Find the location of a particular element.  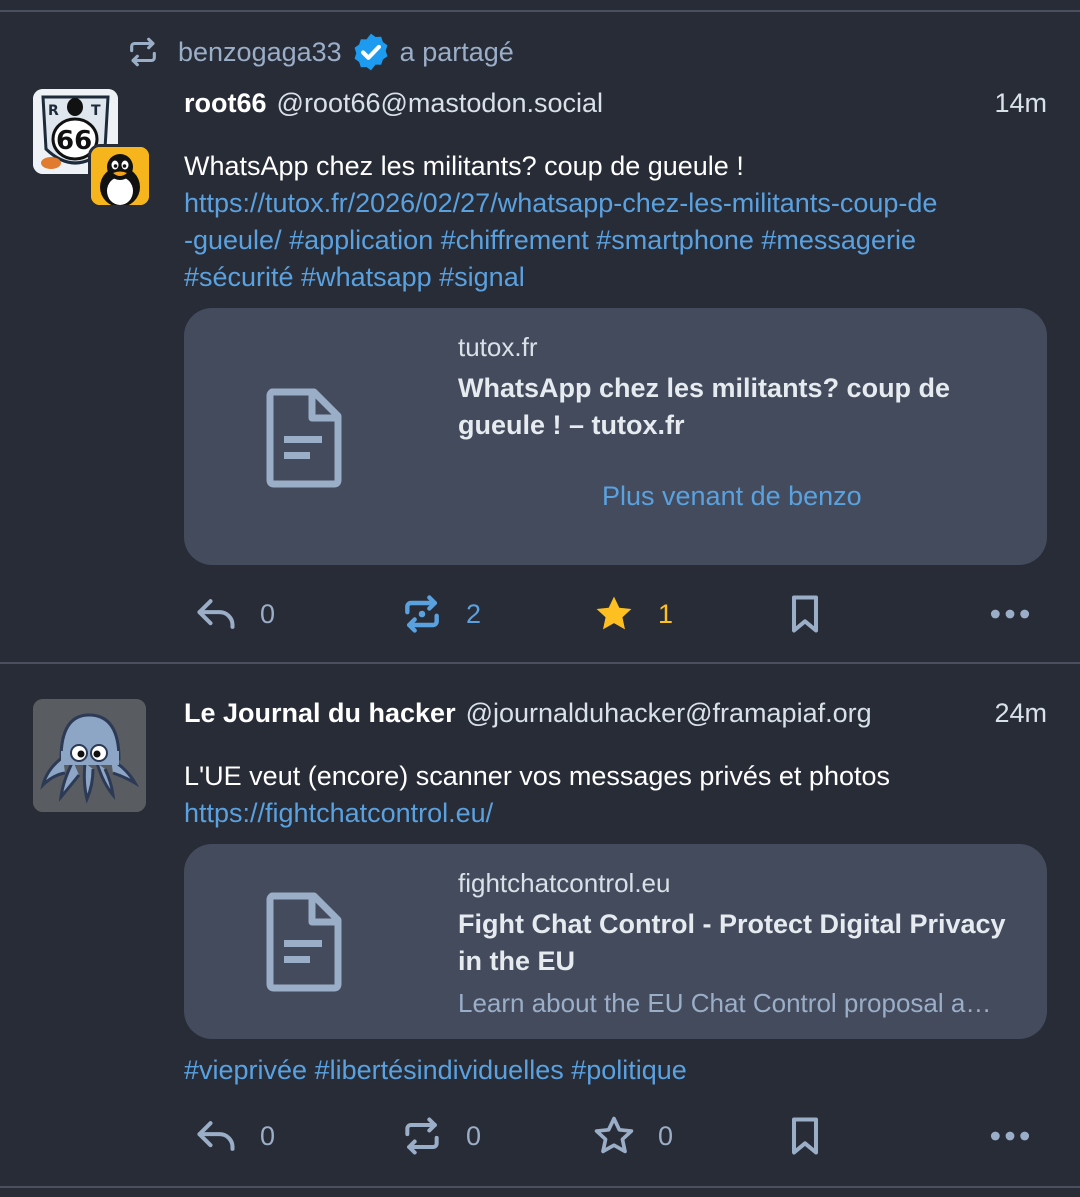

post-actions: 0 0 0 is located at coordinates (615, 1139).